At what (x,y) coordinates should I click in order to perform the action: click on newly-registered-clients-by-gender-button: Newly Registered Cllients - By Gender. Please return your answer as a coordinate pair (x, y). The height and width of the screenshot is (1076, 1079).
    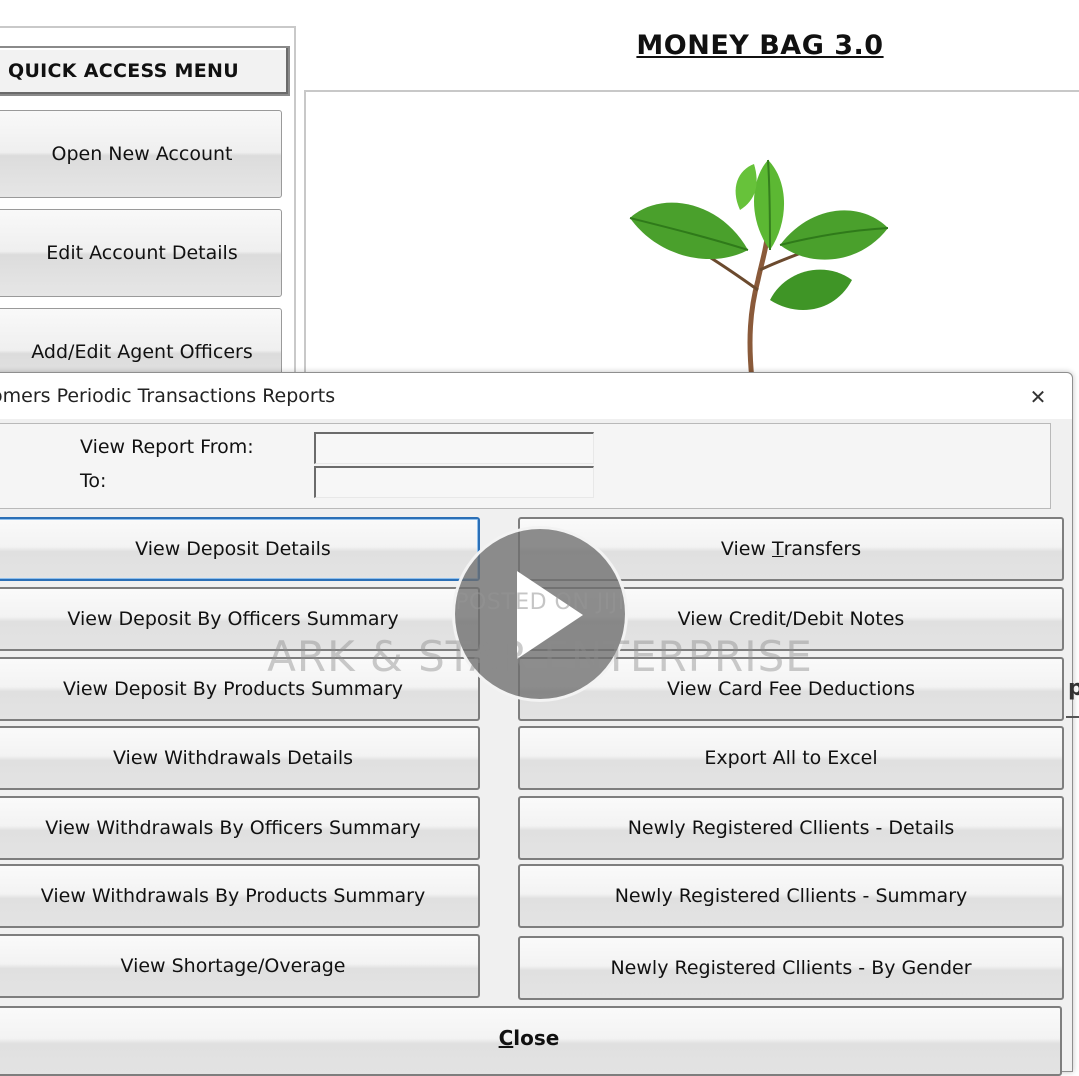
    Looking at the image, I should click on (791, 968).